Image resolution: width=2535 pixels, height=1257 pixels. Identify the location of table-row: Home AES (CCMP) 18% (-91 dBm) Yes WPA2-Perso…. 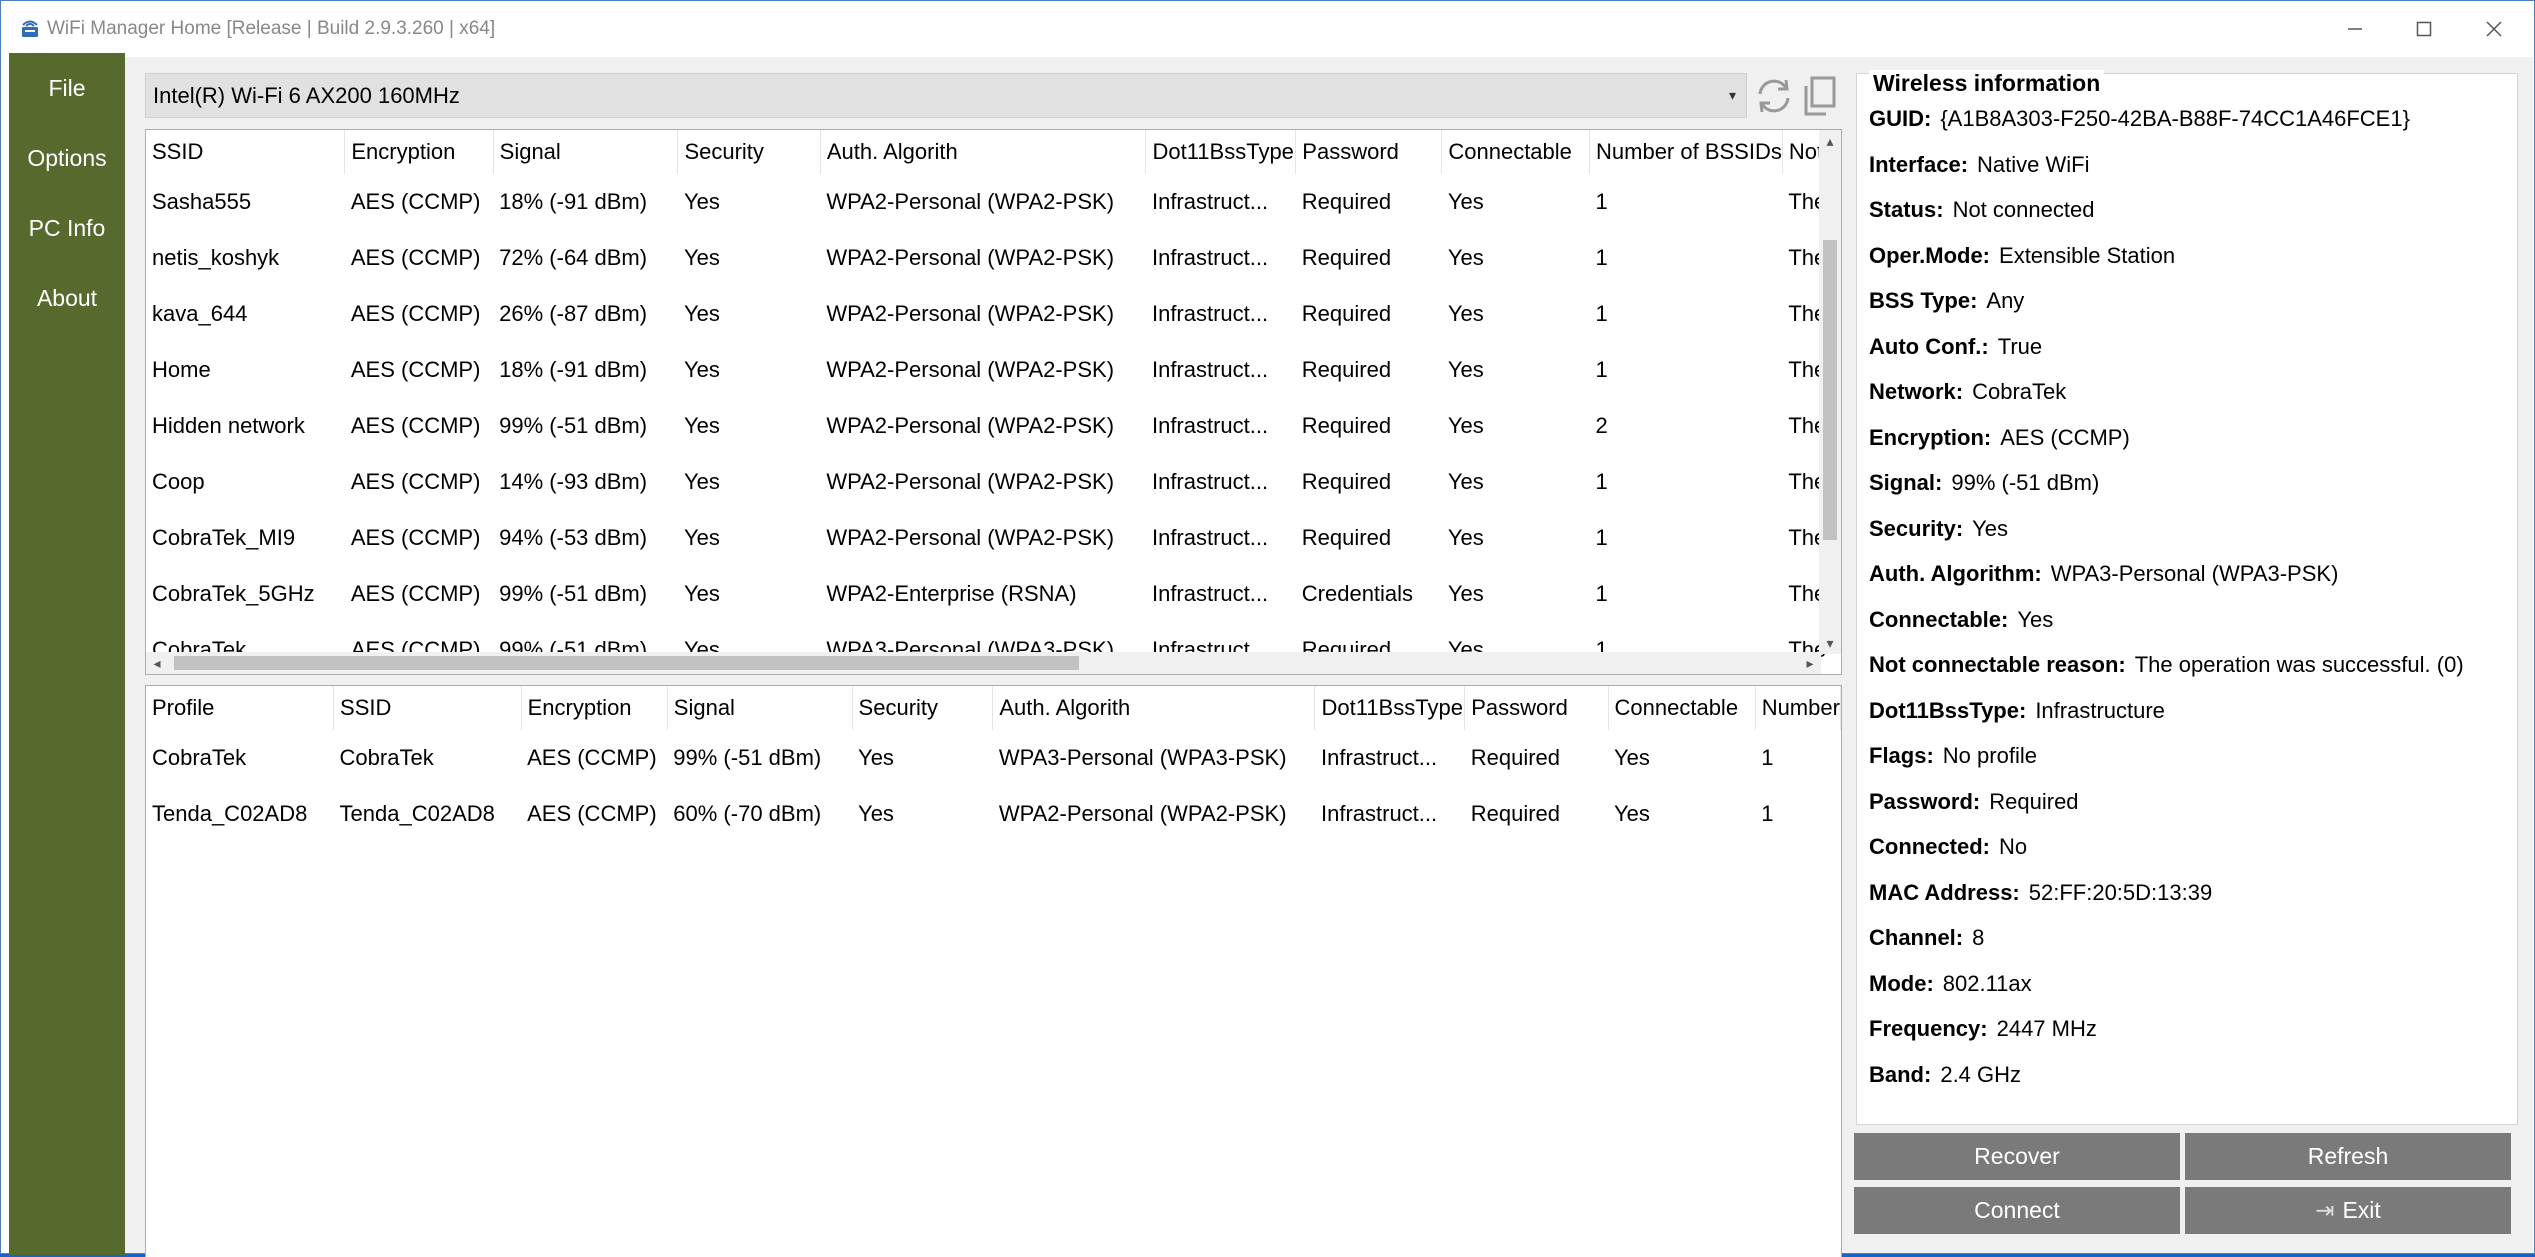
(993, 370).